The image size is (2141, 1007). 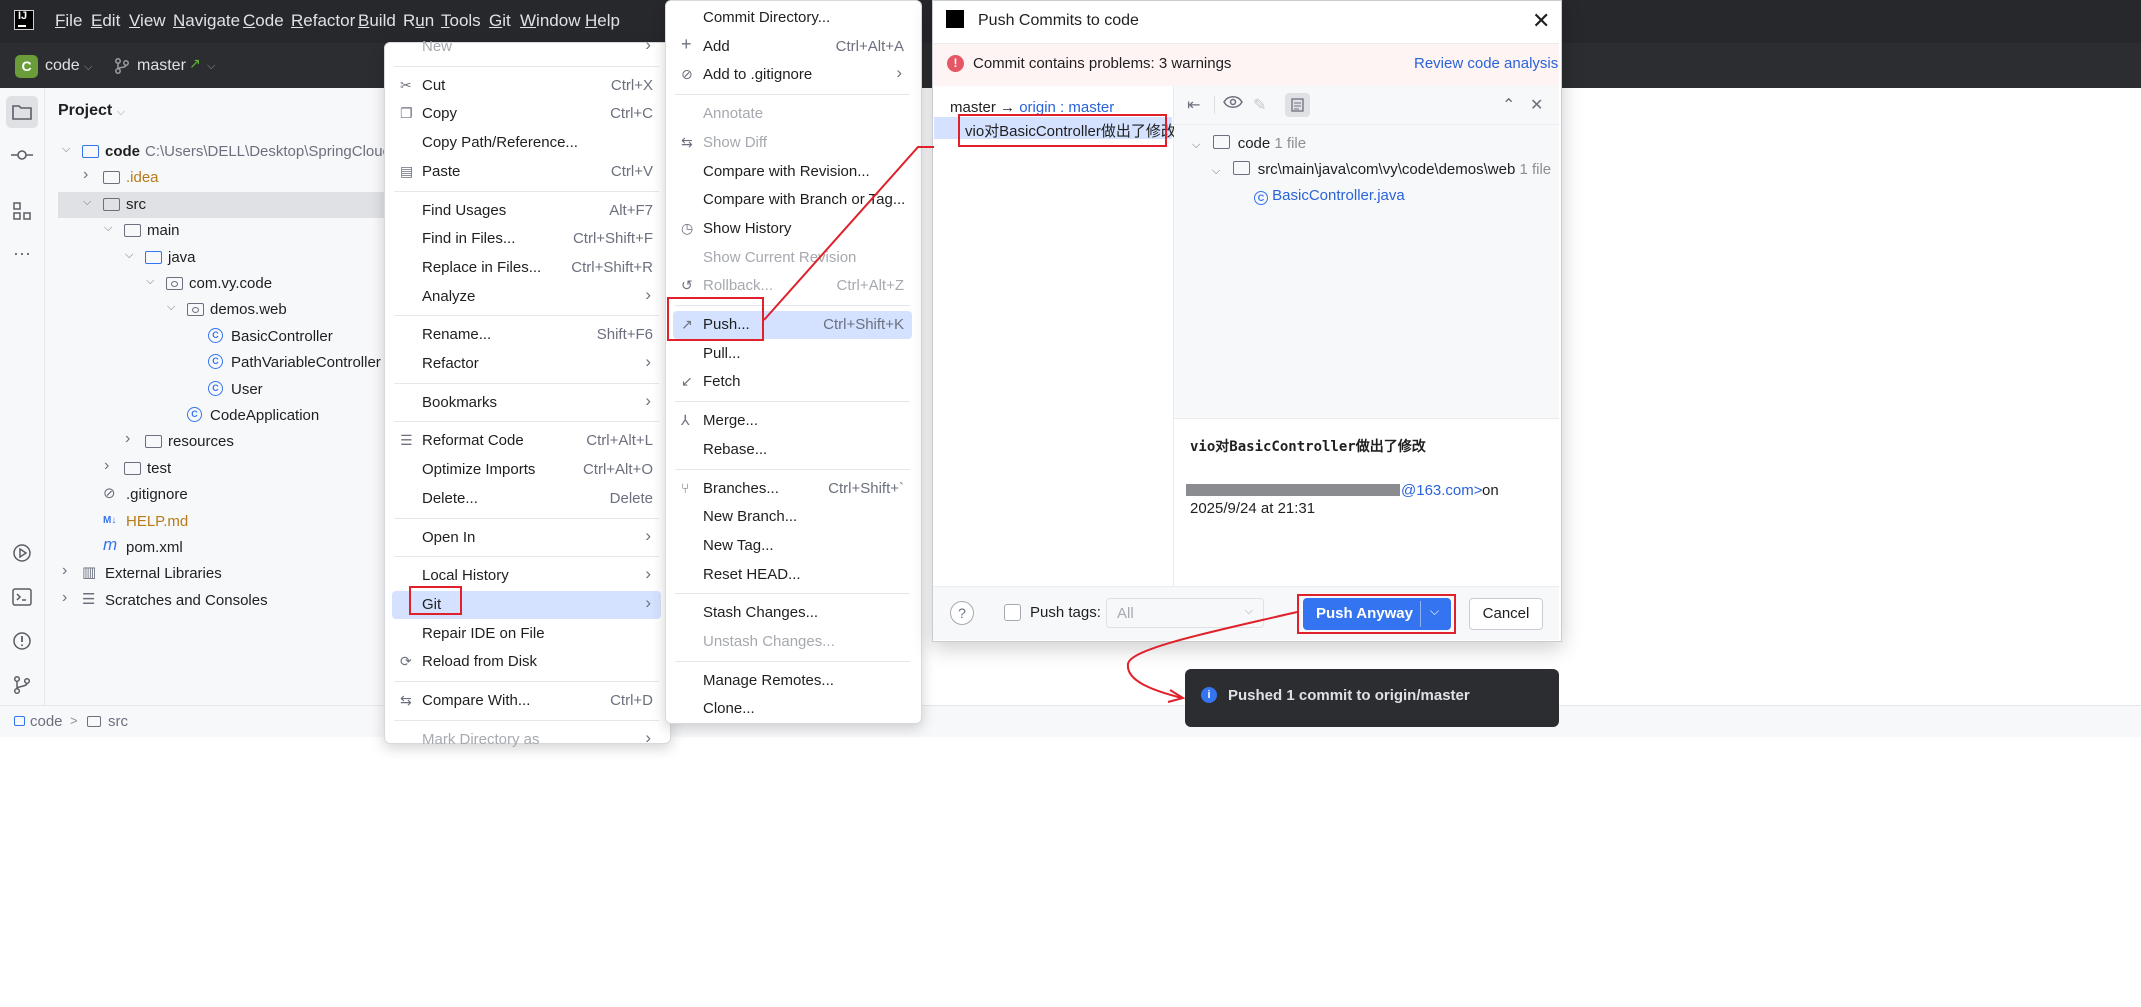 What do you see at coordinates (526, 86) in the screenshot?
I see `ctx-item-cut: ✂ Cut Ctrl+X` at bounding box center [526, 86].